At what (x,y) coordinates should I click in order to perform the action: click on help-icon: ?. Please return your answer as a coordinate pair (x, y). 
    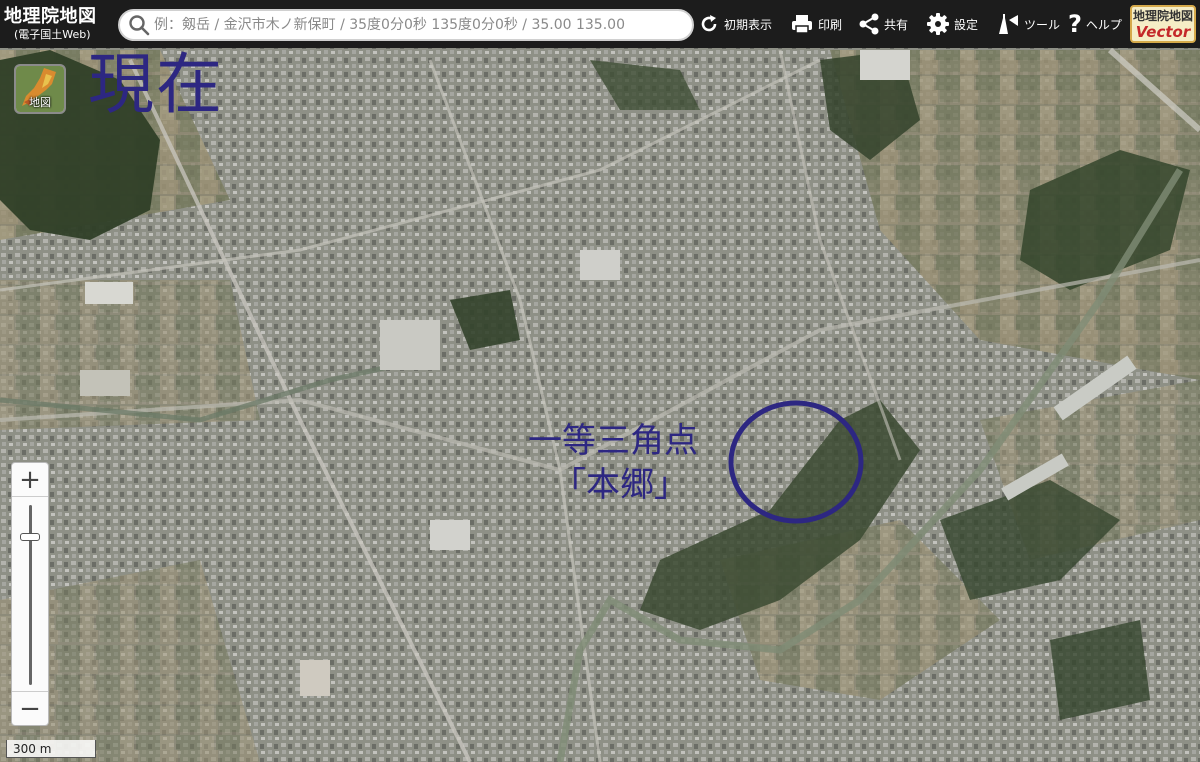
    Looking at the image, I should click on (1075, 24).